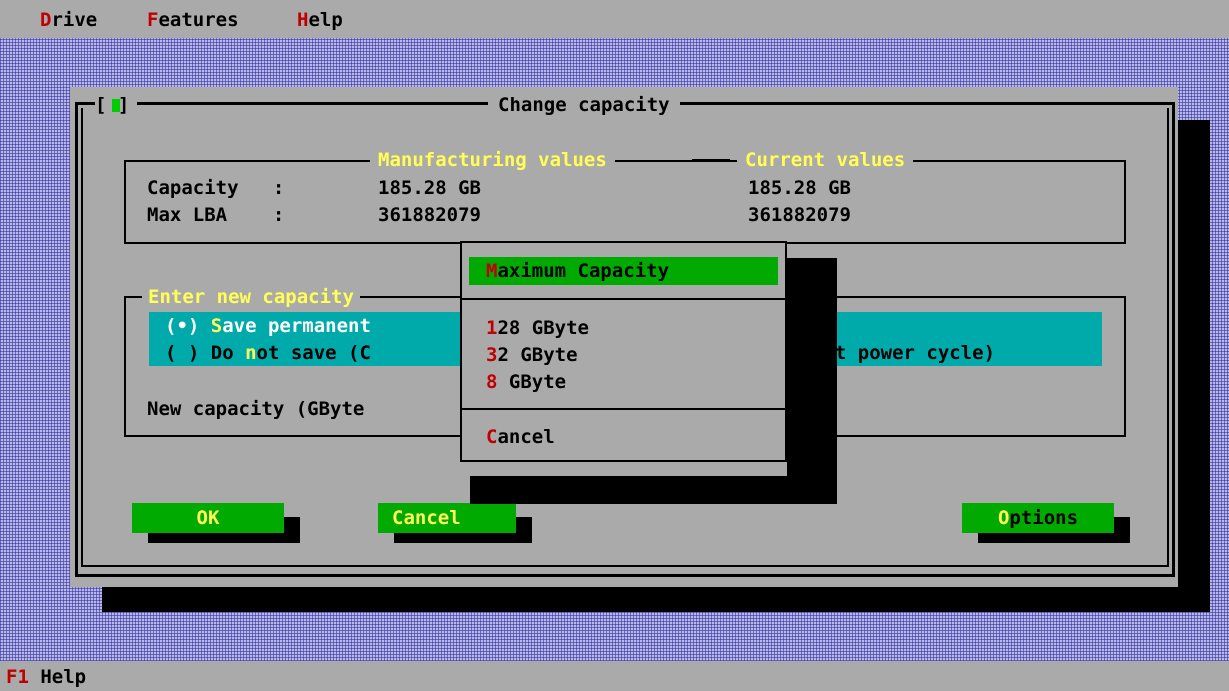 The image size is (1229, 691). I want to click on maxlba-manufacturing-value: 361882079, so click(429, 215).